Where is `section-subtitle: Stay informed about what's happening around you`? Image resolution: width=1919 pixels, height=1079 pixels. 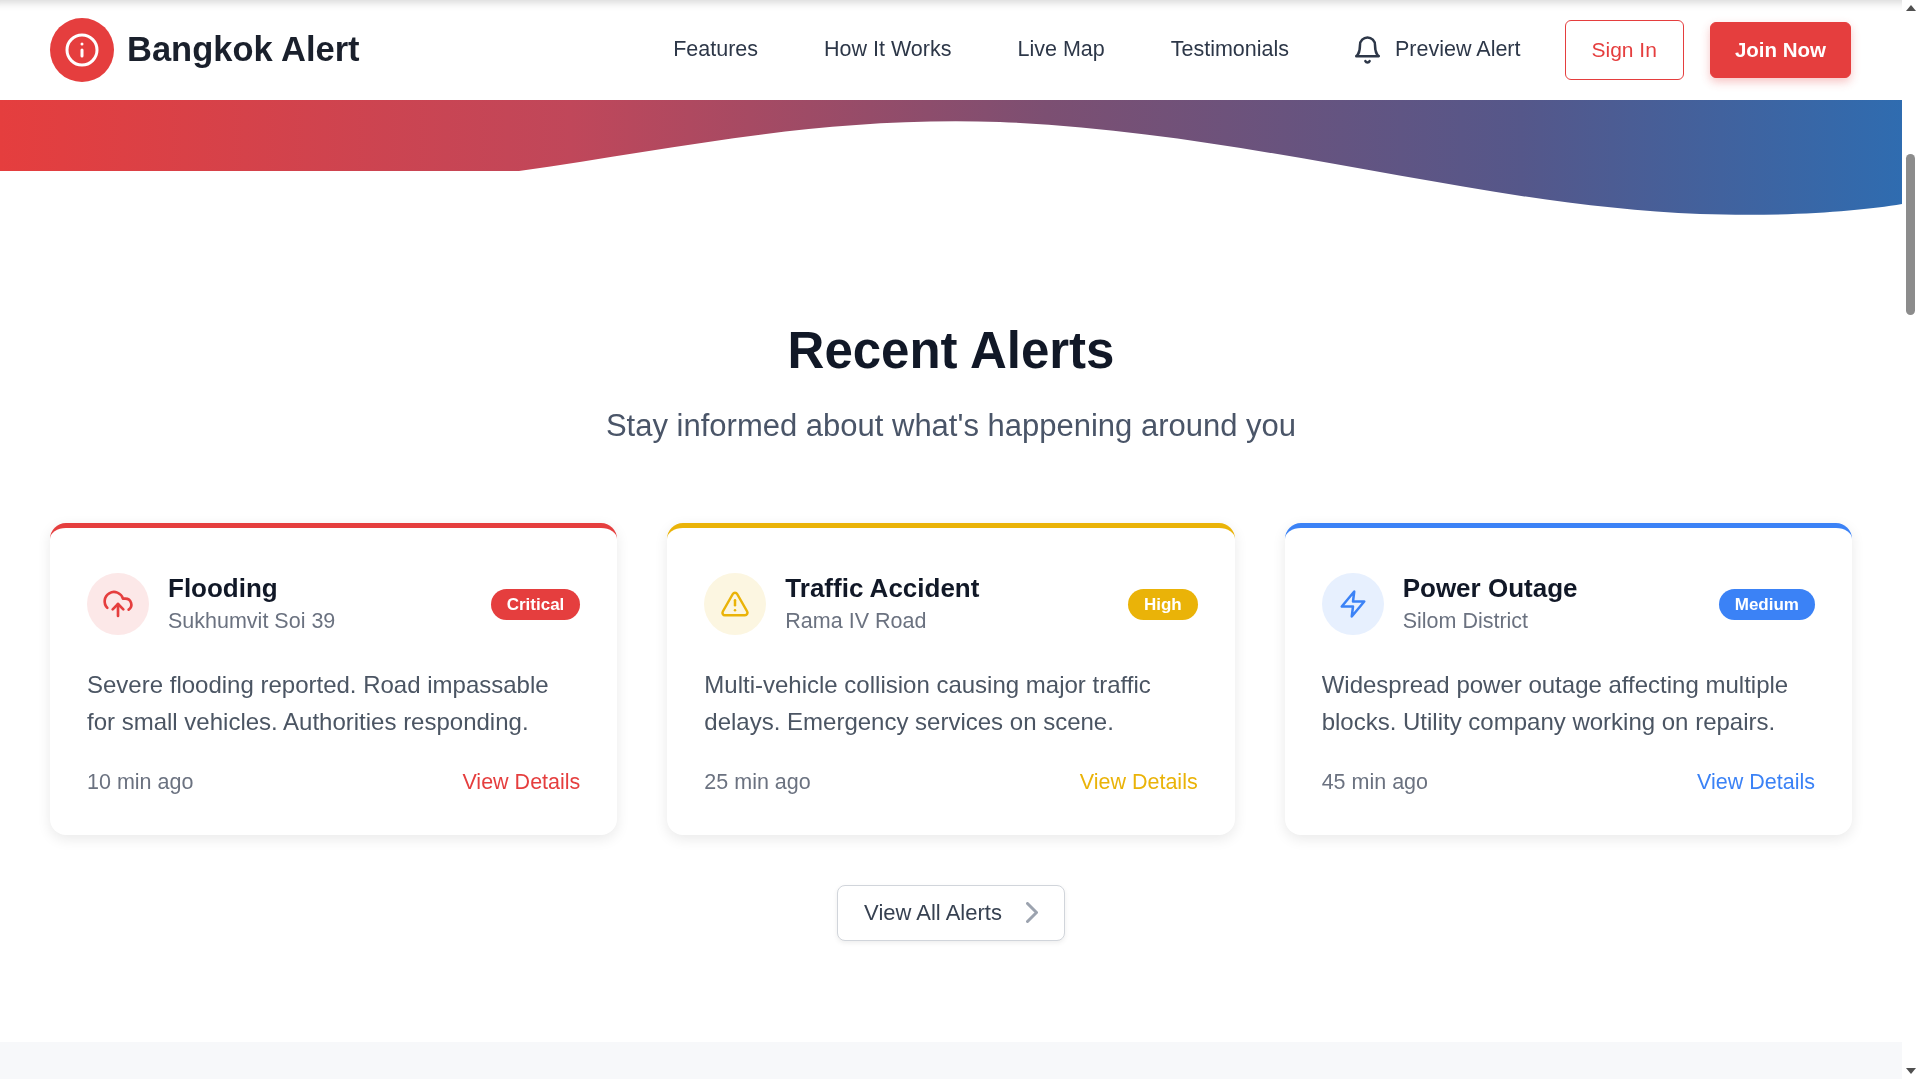 section-subtitle: Stay informed about what's happening around you is located at coordinates (951, 426).